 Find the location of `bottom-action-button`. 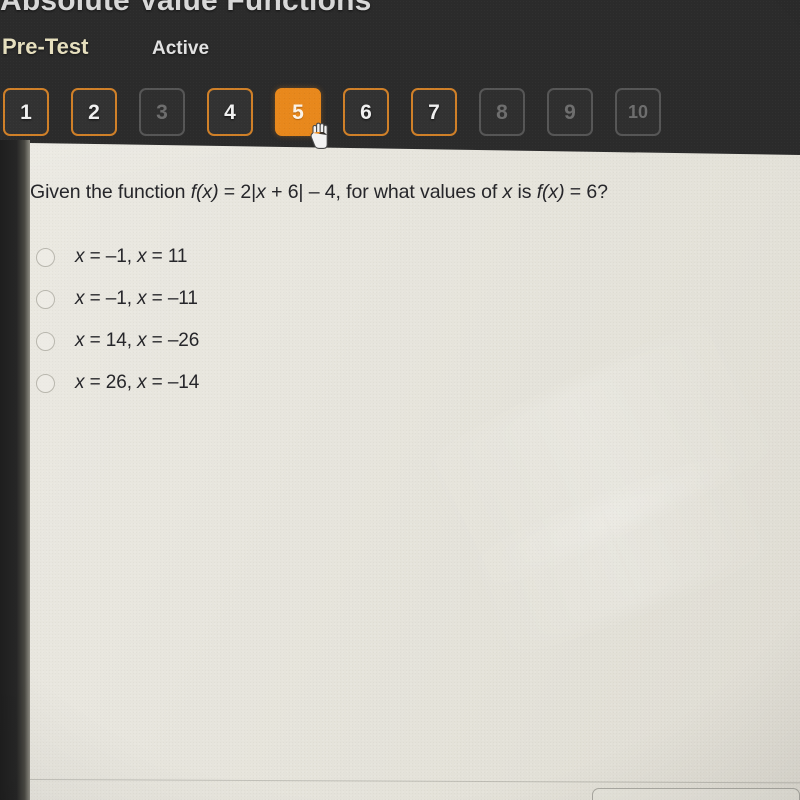

bottom-action-button is located at coordinates (696, 794).